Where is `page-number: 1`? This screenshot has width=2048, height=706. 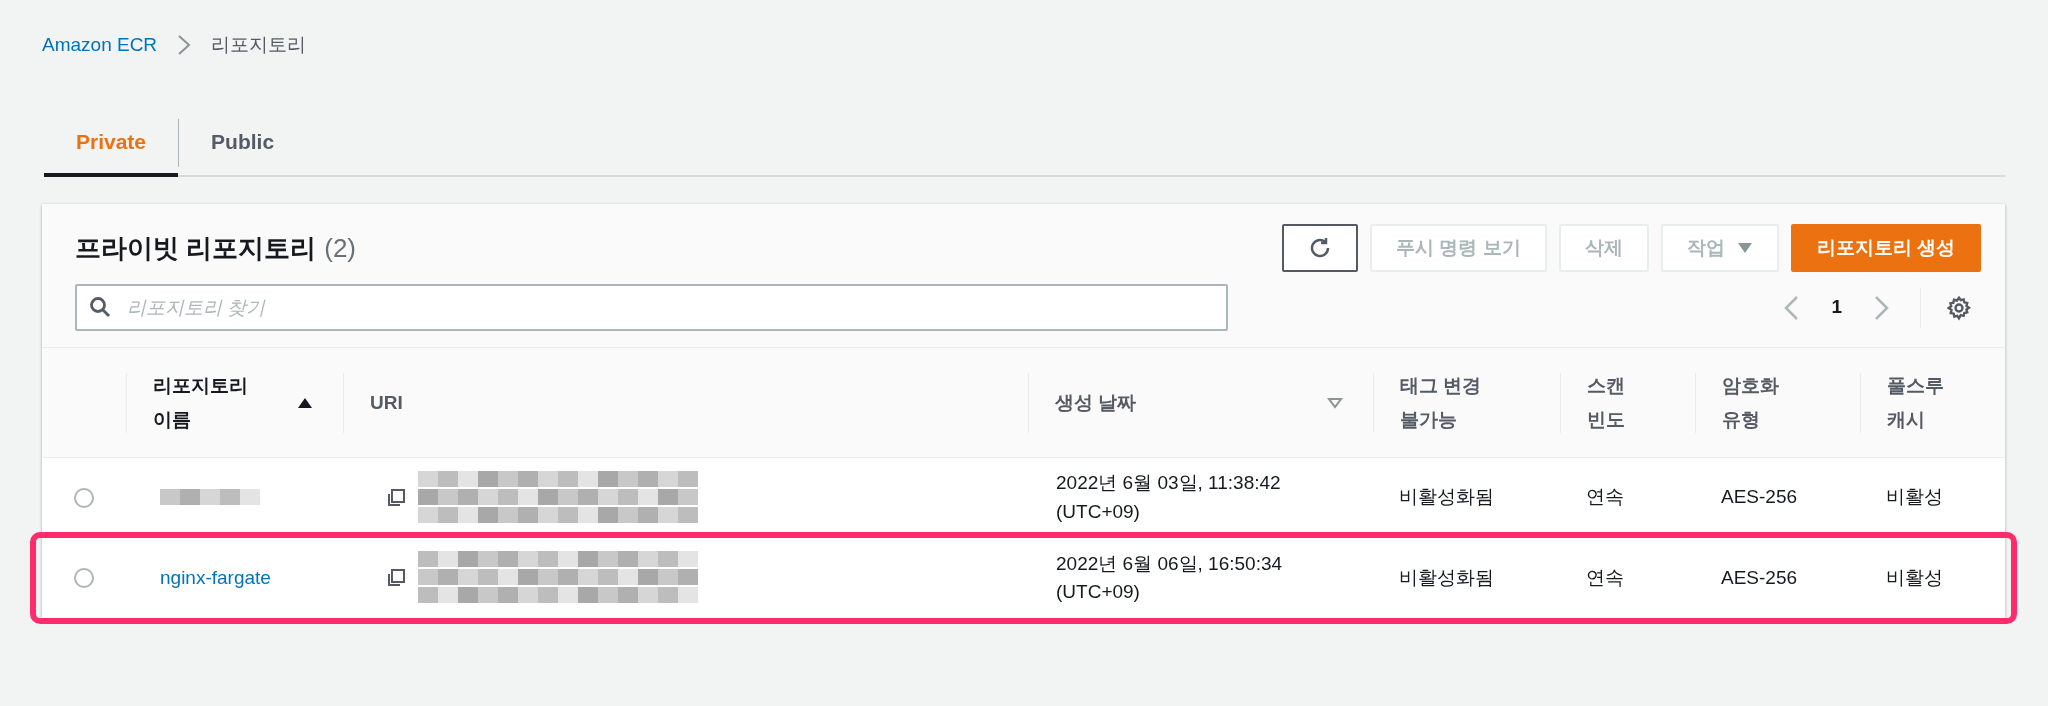 page-number: 1 is located at coordinates (1836, 307).